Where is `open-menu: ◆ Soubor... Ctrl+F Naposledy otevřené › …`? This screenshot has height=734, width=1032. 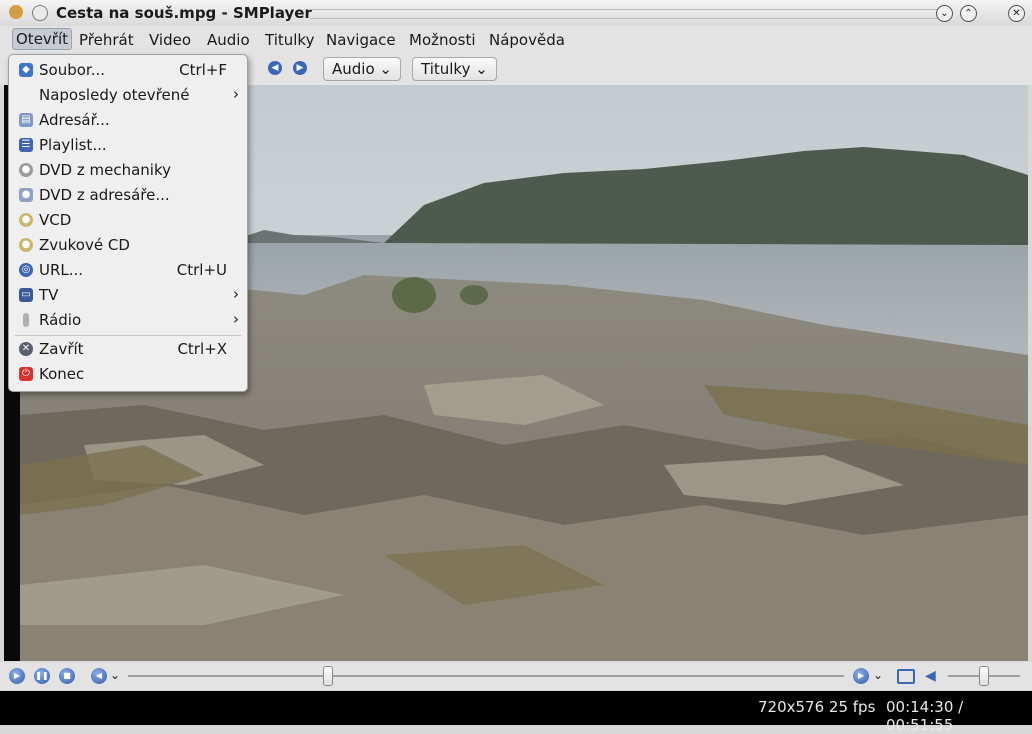 open-menu: ◆ Soubor... Ctrl+F Naposledy otevřené › … is located at coordinates (128, 223).